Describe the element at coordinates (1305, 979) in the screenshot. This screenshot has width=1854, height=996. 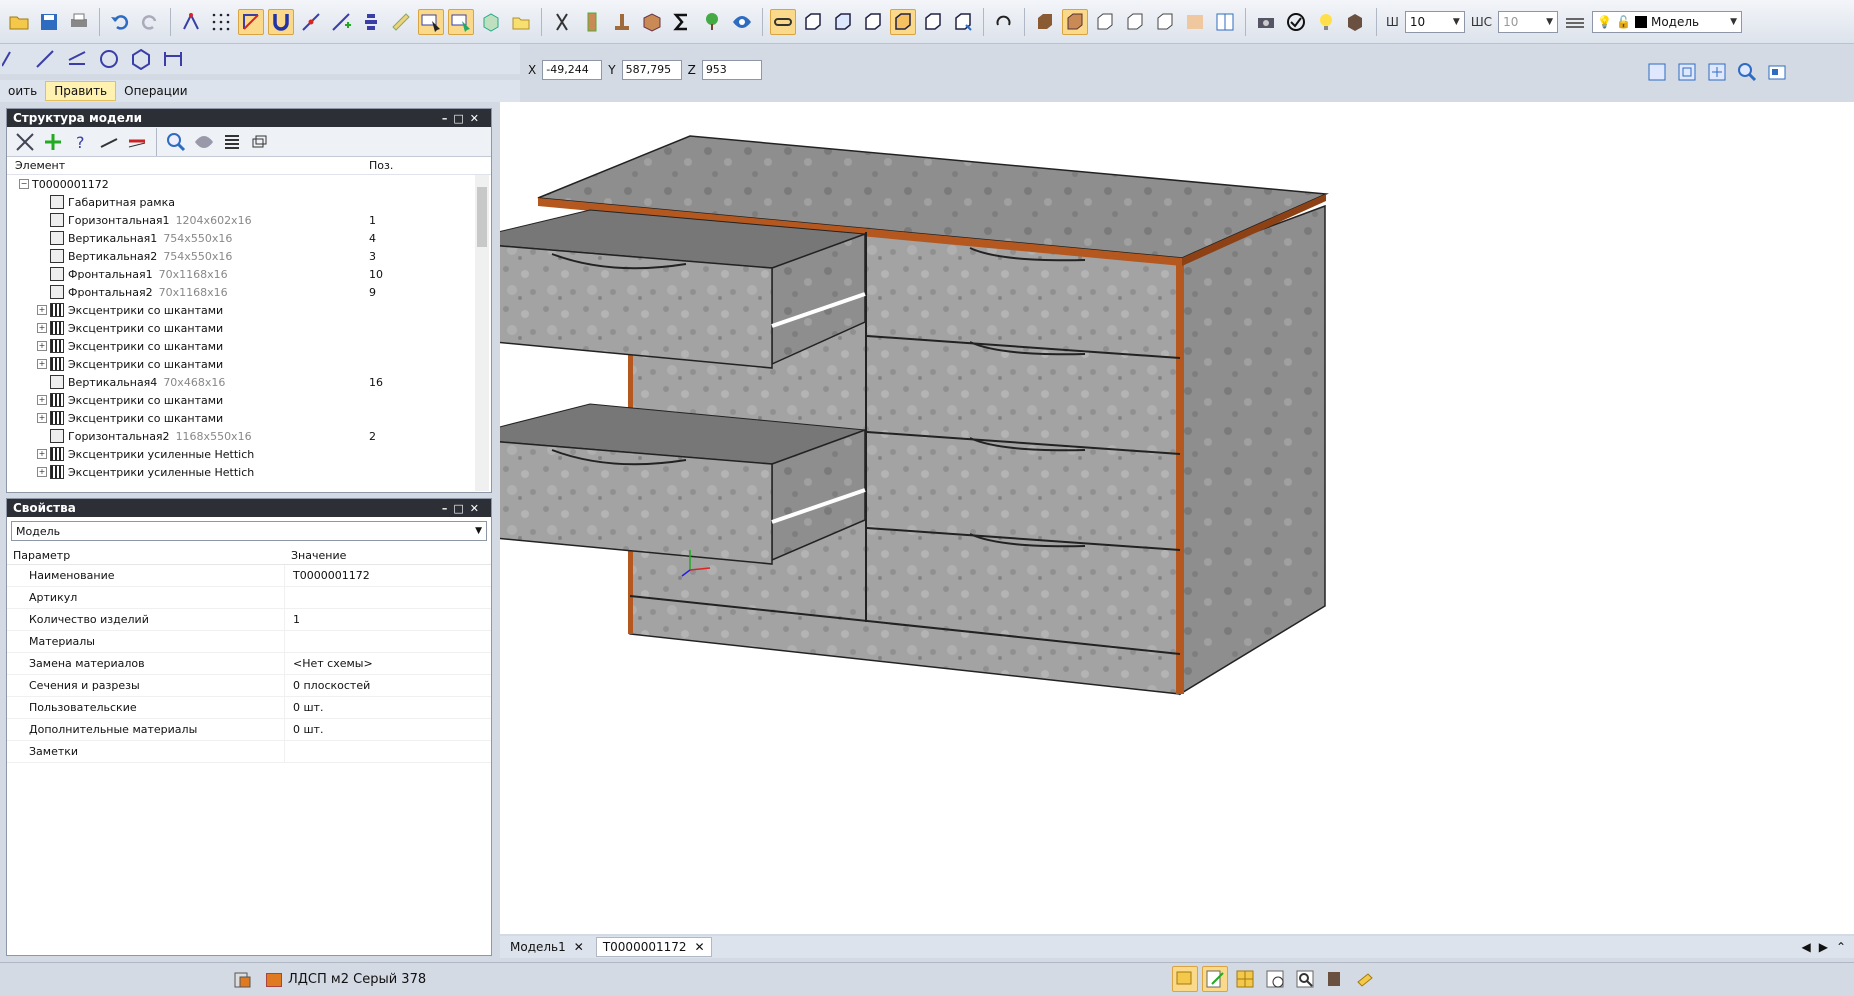
I see `preview-icon` at that location.